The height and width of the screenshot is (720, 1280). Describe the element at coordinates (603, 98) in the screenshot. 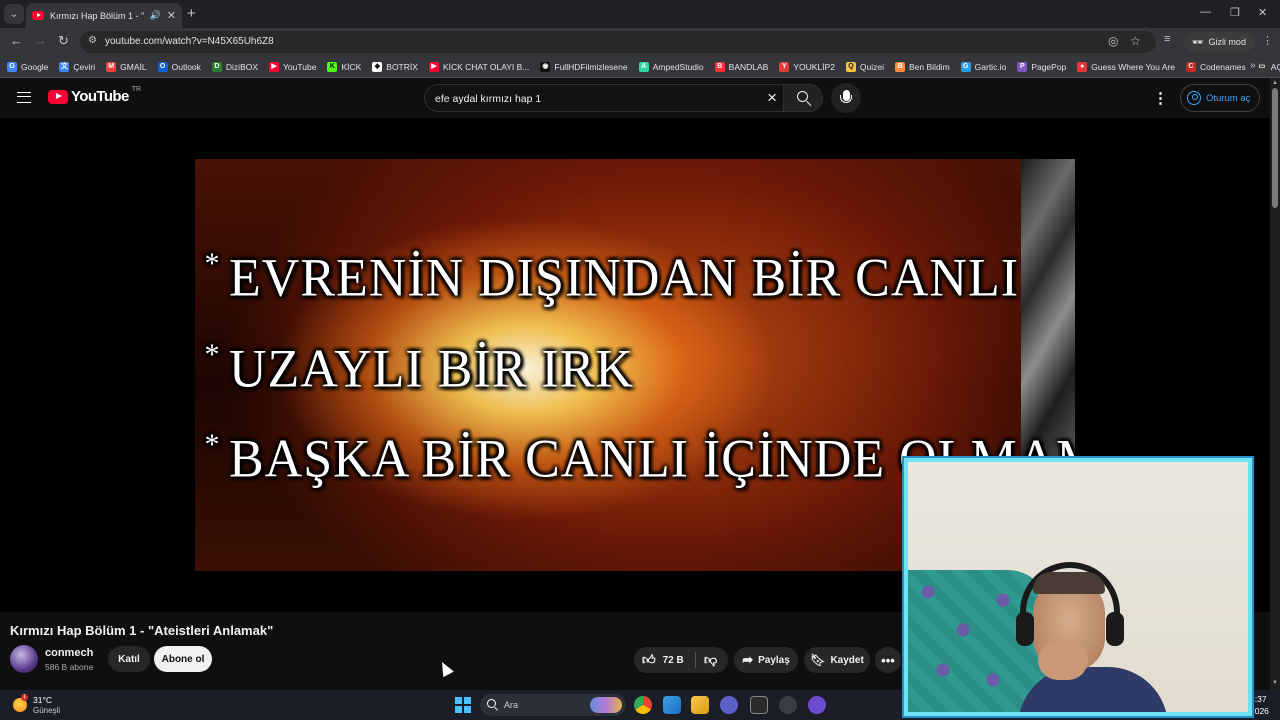

I see `search-input: efe aydal kırmızı hap 1 ×` at that location.